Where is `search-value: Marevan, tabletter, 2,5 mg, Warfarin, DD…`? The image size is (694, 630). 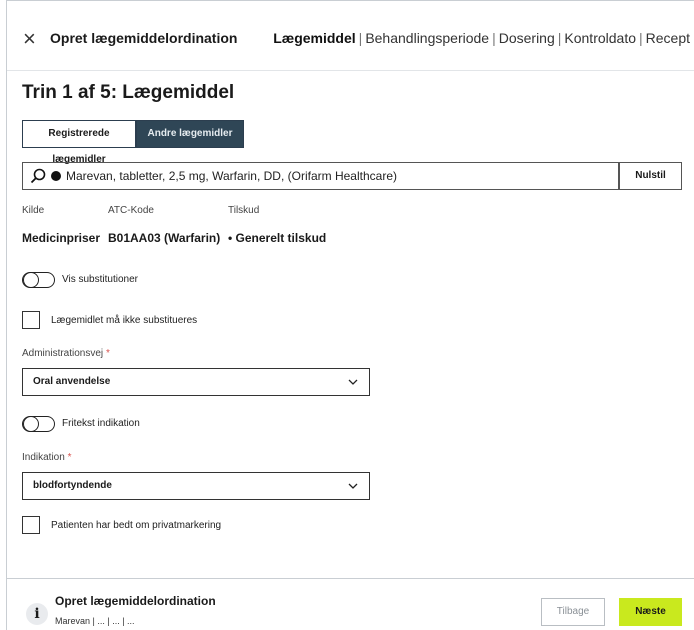
search-value: Marevan, tabletter, 2,5 mg, Warfarin, DD… is located at coordinates (231, 176).